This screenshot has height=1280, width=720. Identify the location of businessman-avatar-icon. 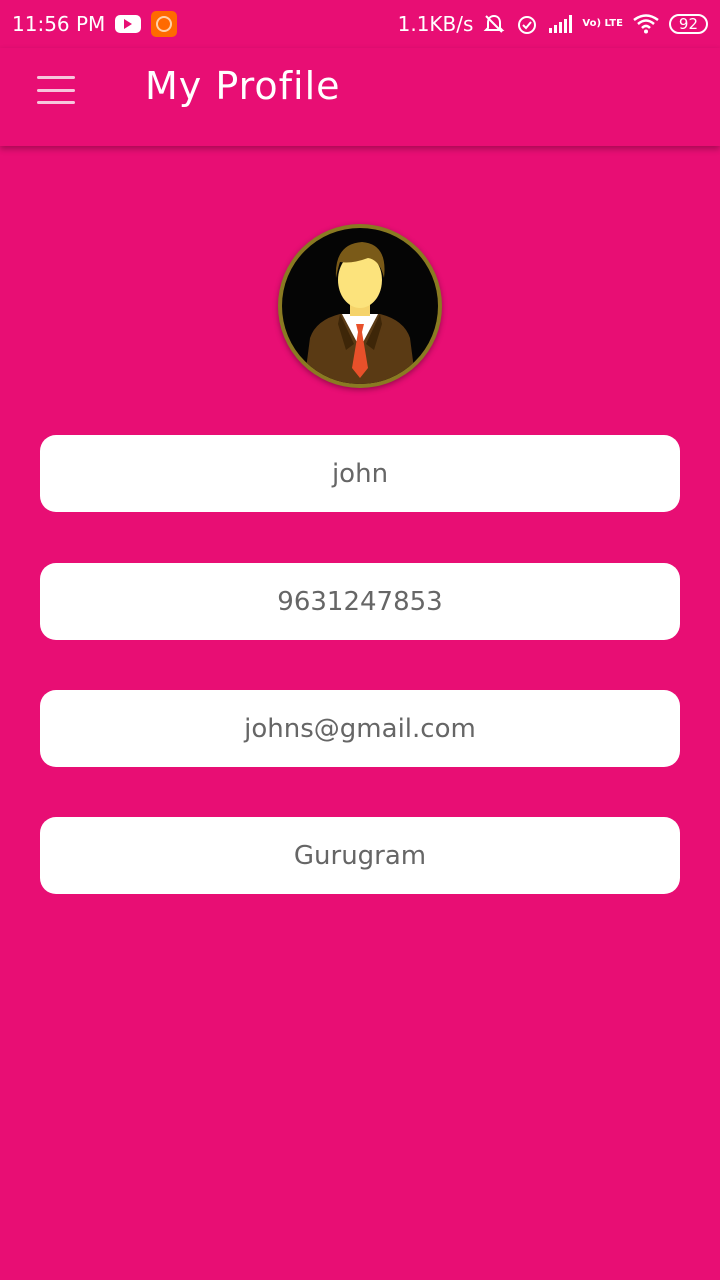
(360, 306).